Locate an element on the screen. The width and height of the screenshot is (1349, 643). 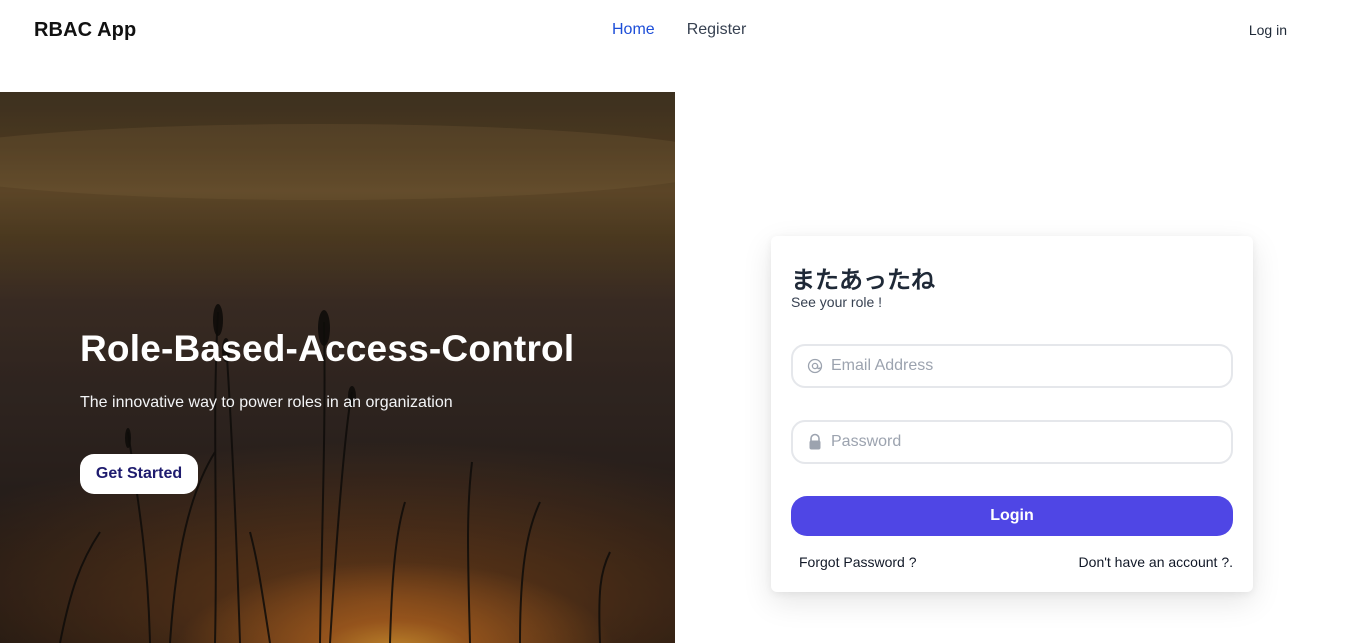
email-input is located at coordinates (1026, 366).